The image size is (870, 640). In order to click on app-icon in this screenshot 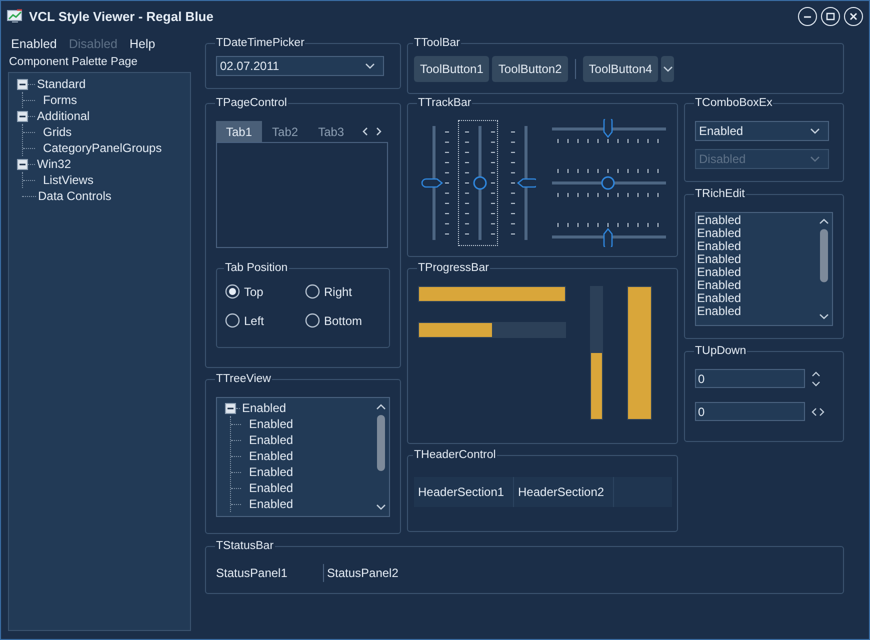, I will do `click(15, 16)`.